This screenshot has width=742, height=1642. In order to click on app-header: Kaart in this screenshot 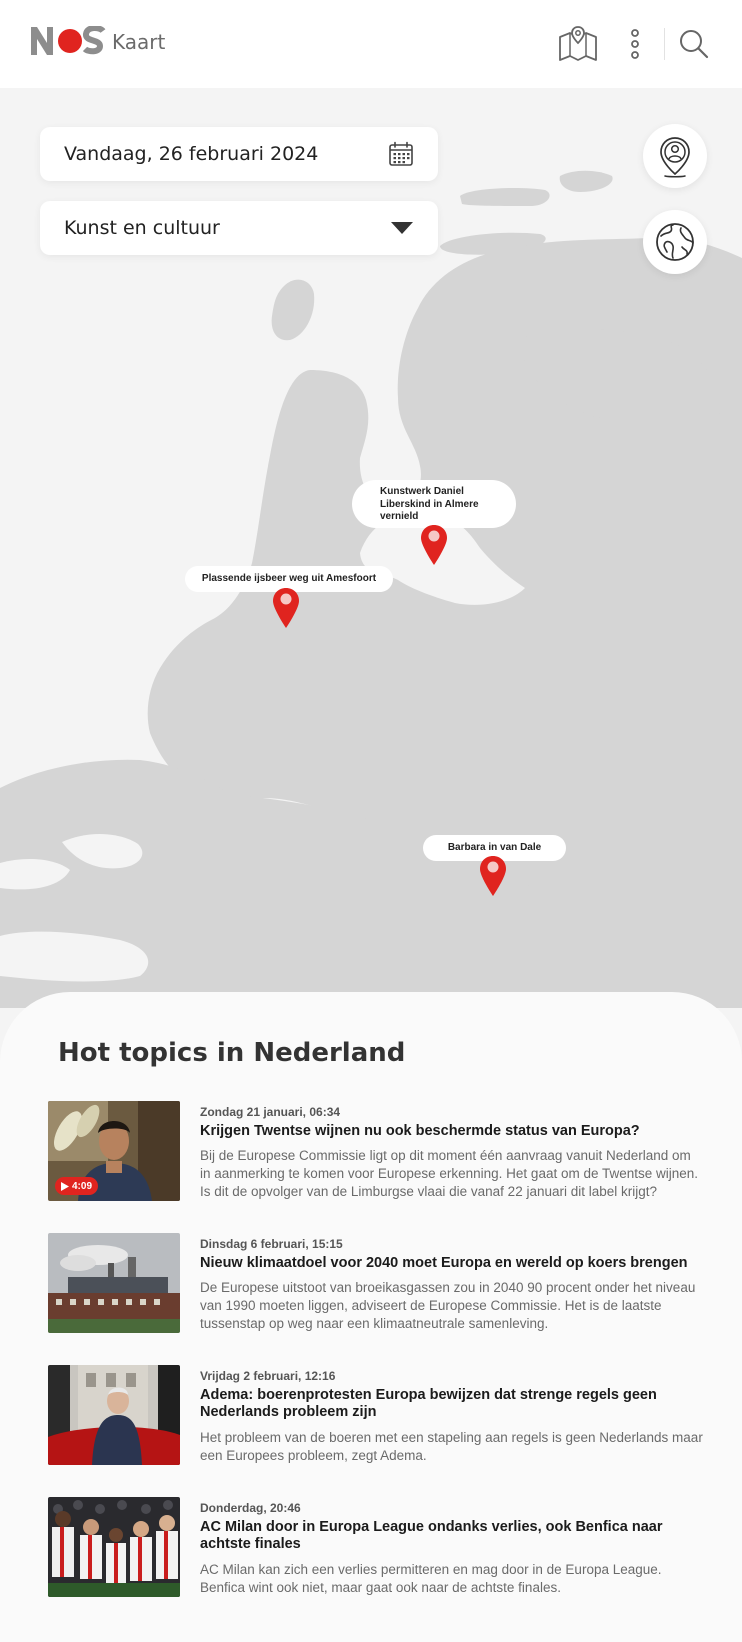, I will do `click(371, 44)`.